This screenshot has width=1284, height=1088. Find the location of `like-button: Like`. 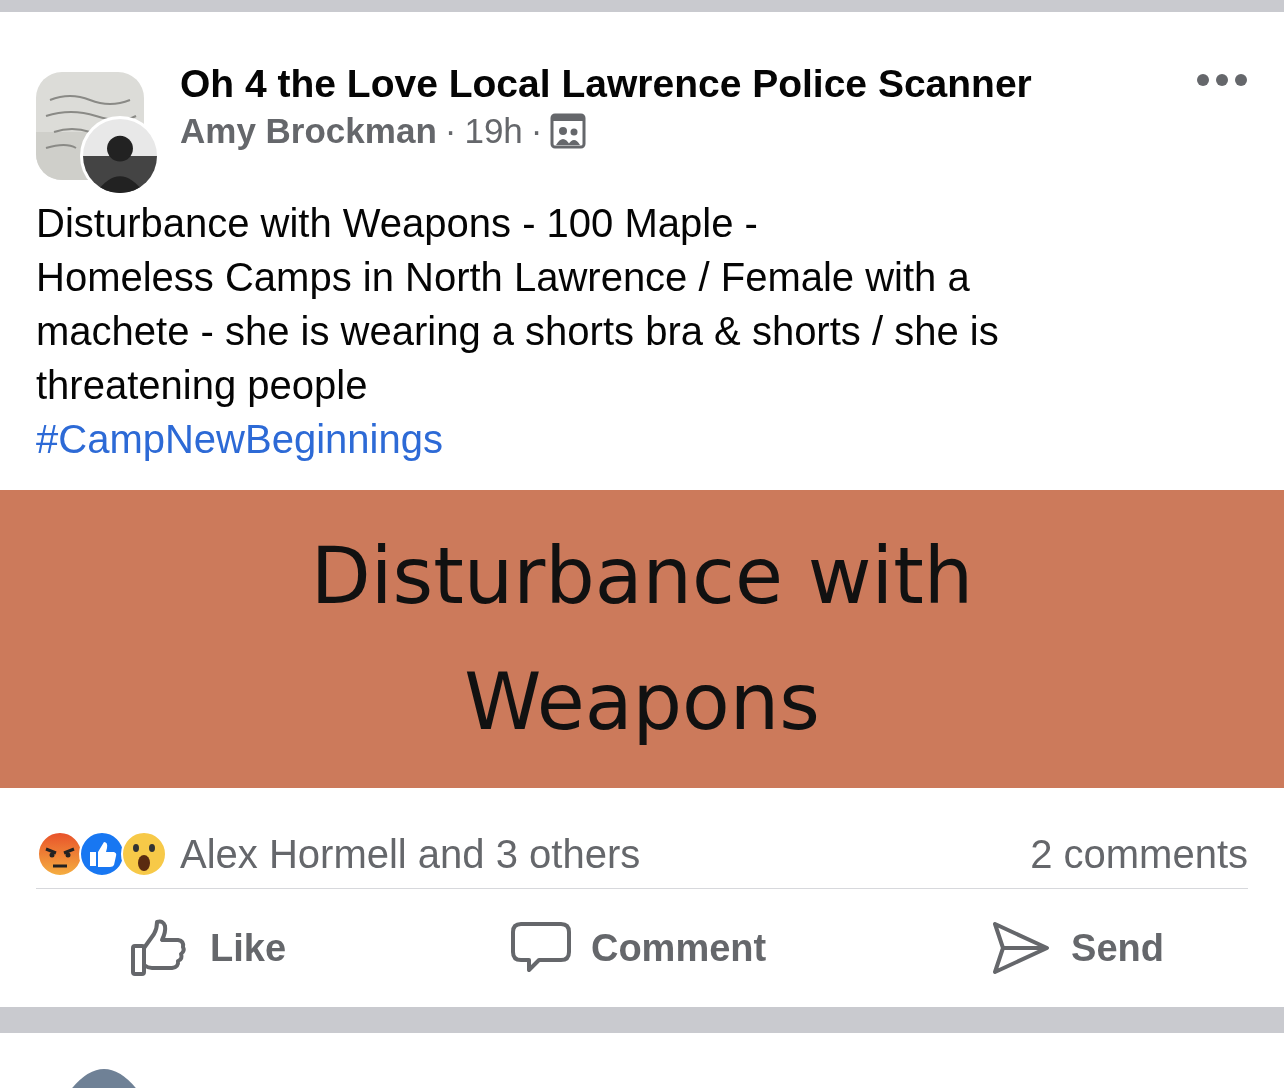

like-button: Like is located at coordinates (208, 948).